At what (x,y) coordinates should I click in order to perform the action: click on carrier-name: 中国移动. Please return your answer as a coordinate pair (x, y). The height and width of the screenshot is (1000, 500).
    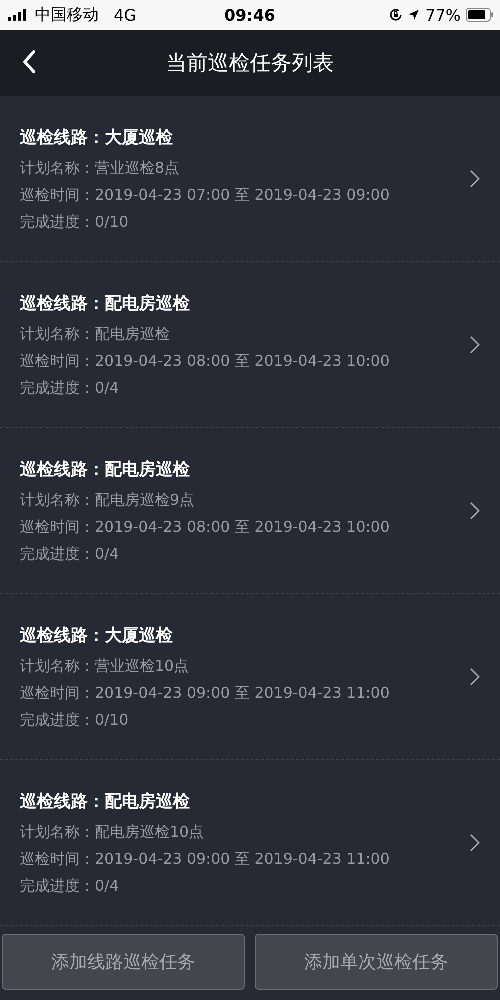
    Looking at the image, I should click on (67, 15).